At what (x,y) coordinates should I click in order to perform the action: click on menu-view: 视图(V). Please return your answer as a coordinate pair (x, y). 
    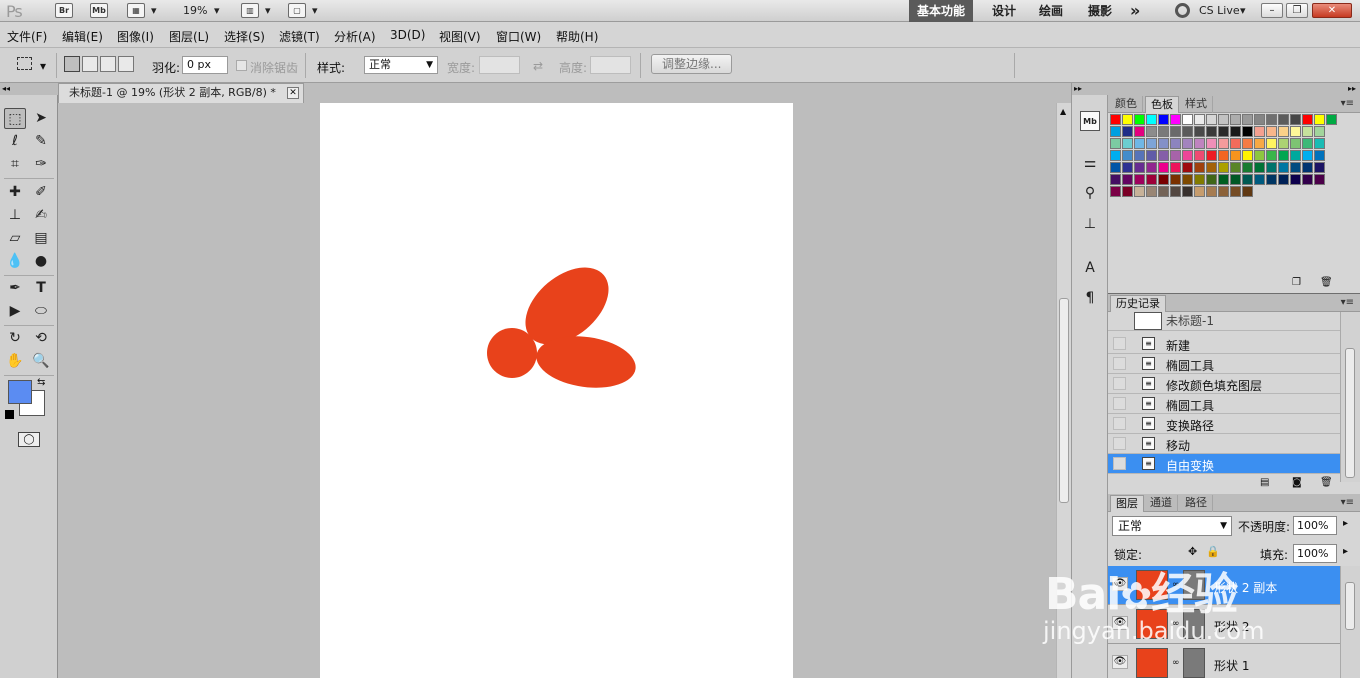
    Looking at the image, I should click on (460, 36).